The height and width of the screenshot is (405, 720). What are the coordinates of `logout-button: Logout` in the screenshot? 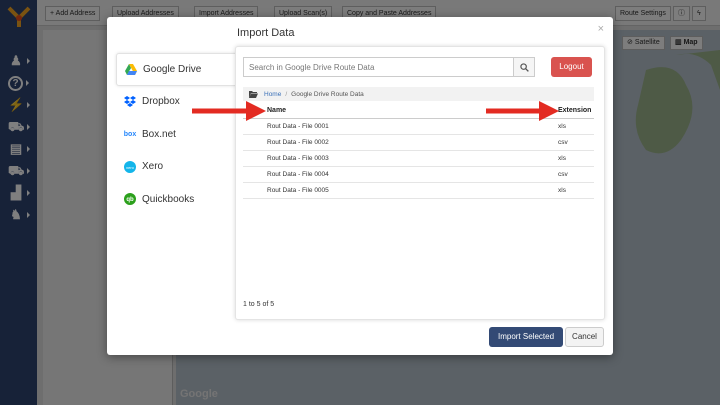 It's located at (571, 67).